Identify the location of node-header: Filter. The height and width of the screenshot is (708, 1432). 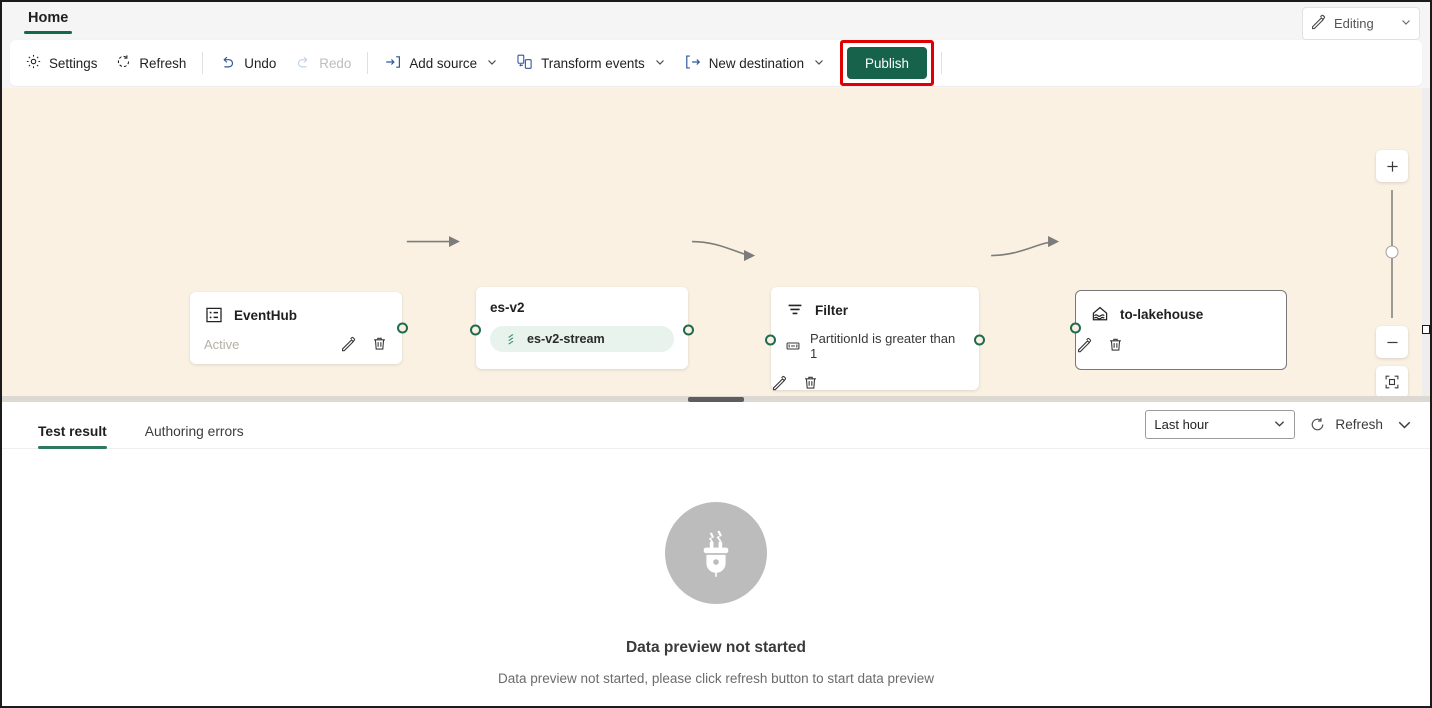
(875, 303).